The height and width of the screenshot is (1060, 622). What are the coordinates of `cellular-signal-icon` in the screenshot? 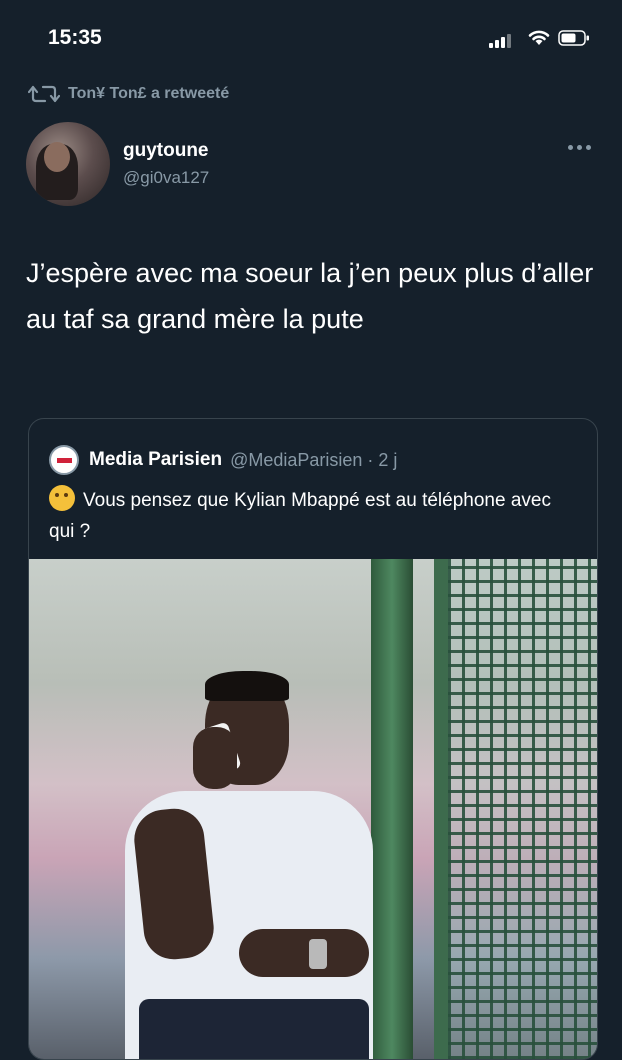 It's located at (503, 40).